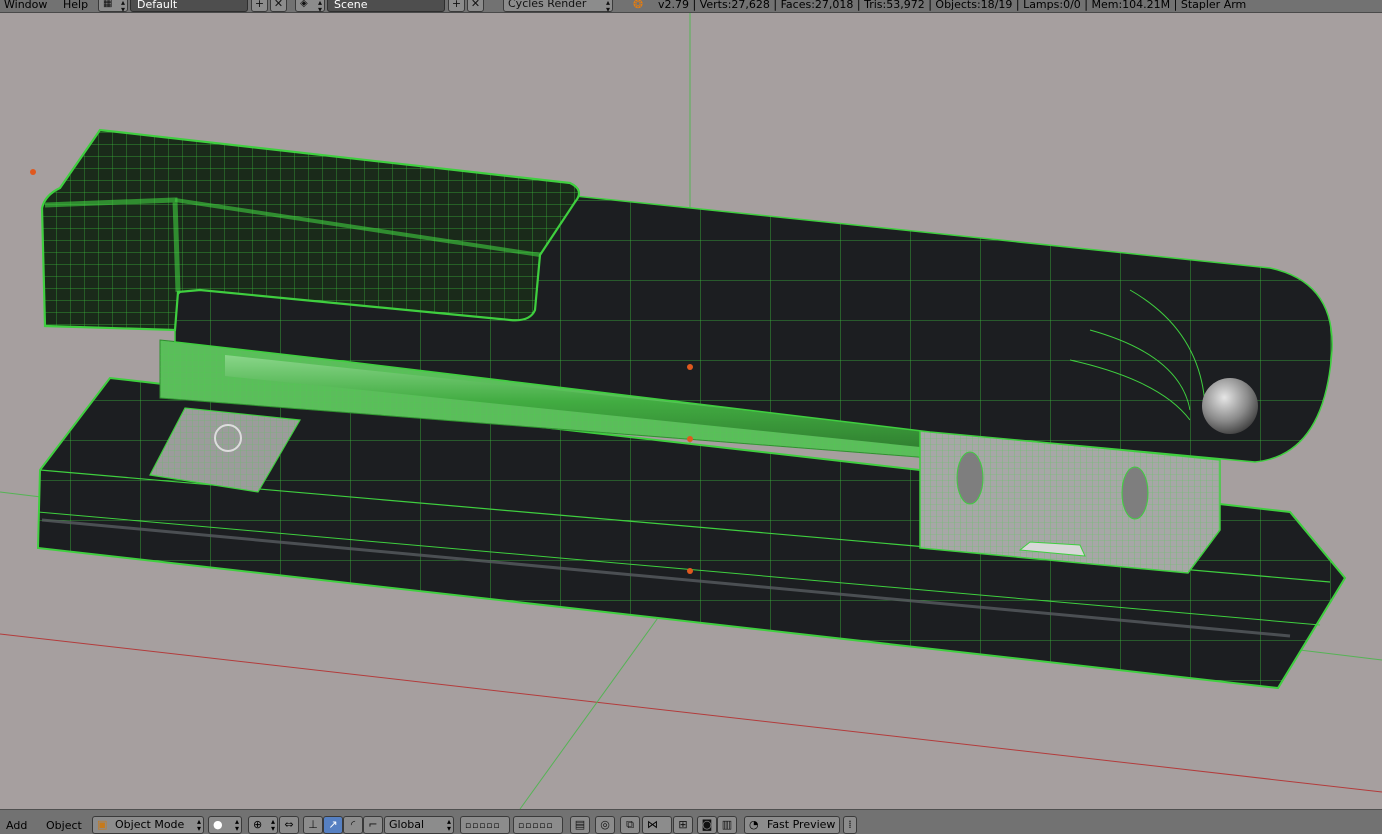 The width and height of the screenshot is (1382, 834). Describe the element at coordinates (304, 4) in the screenshot. I see `scene-icon: ◈` at that location.